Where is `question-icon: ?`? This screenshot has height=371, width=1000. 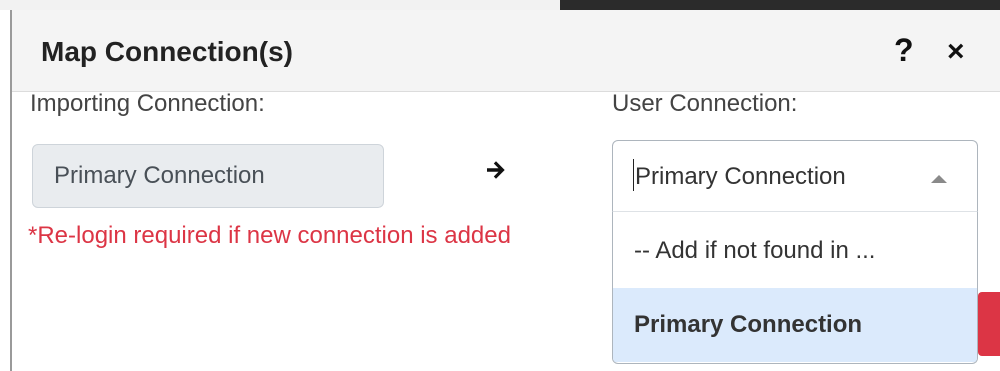 question-icon: ? is located at coordinates (904, 50).